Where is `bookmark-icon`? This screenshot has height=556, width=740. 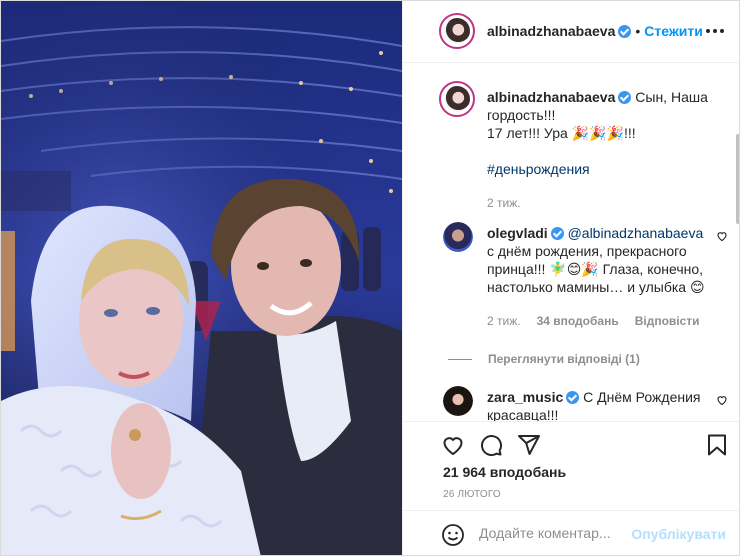
bookmark-icon is located at coordinates (717, 445).